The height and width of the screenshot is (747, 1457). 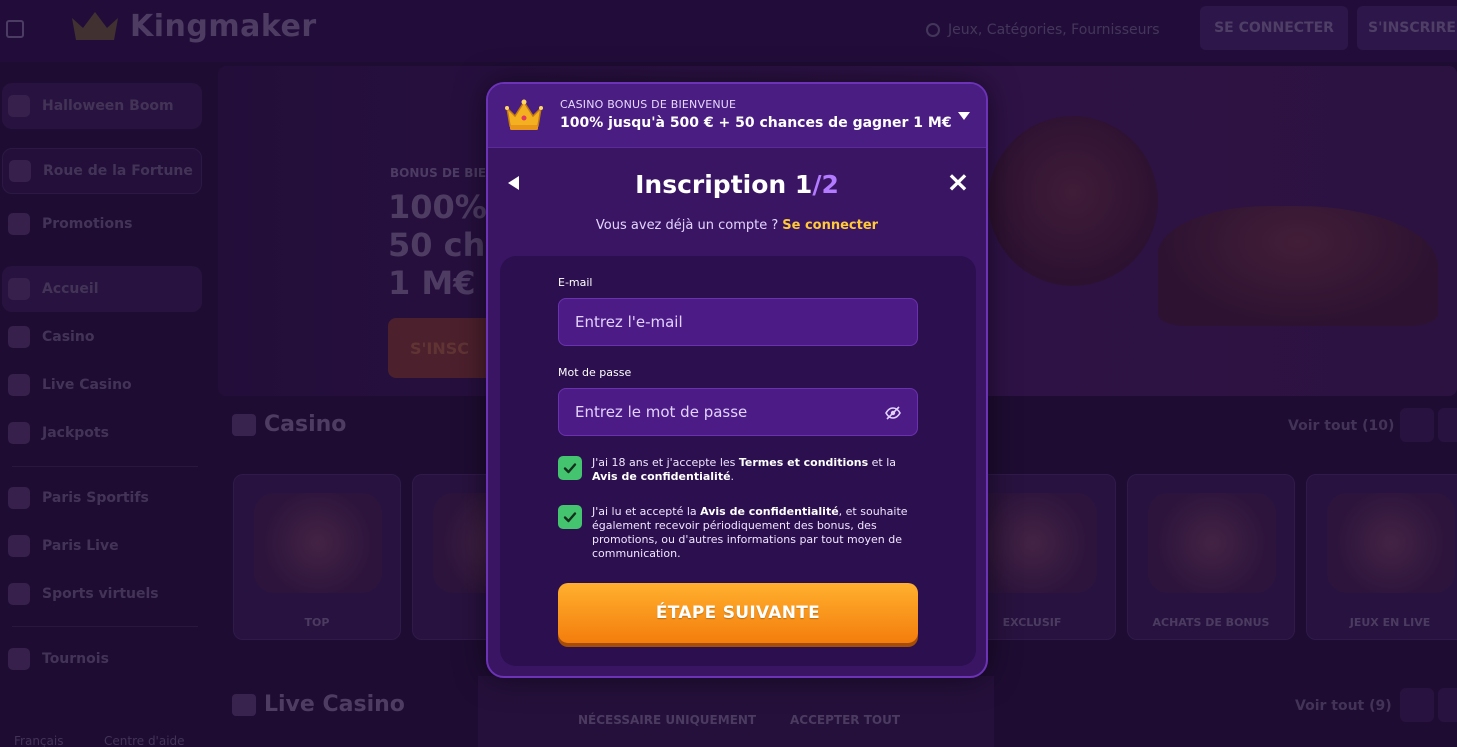 I want to click on modal-title: Inscription 1/2, so click(x=737, y=184).